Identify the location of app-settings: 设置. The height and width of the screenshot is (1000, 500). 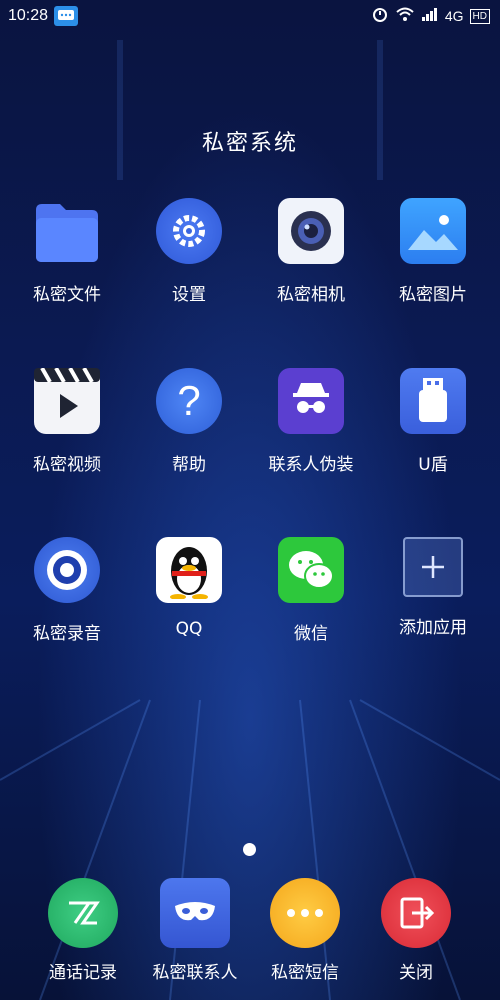
(189, 251).